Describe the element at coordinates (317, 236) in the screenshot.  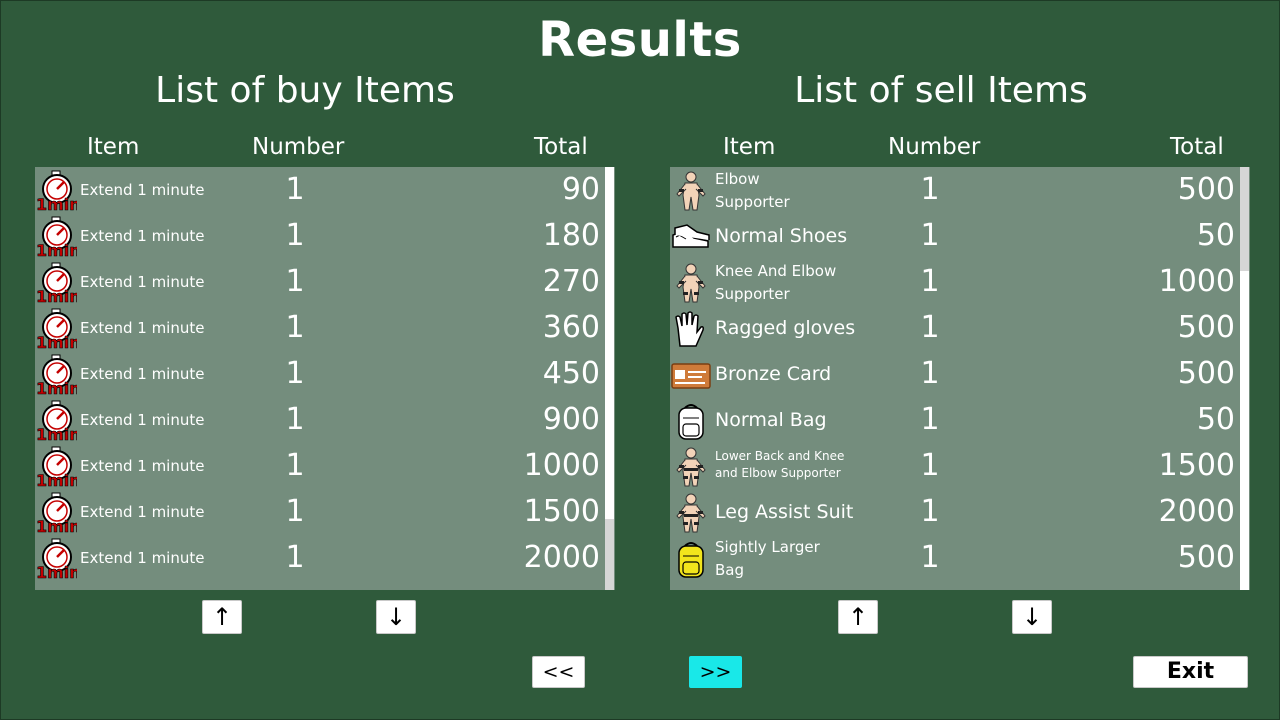
I see `buy-list-row: 1min Extend 1 minute 1 180` at that location.